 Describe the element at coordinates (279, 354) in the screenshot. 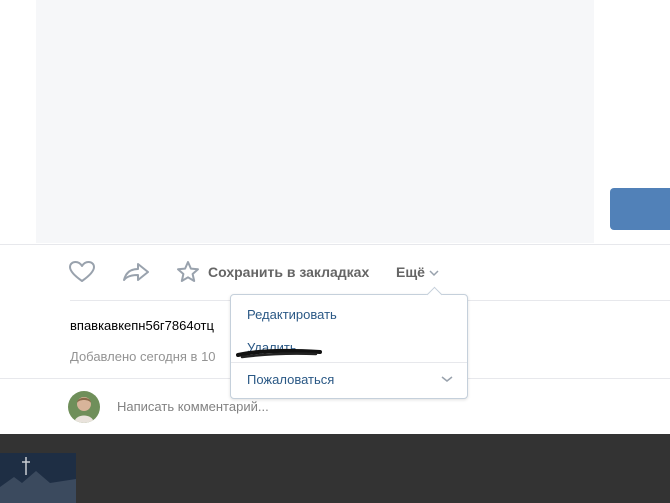

I see `underline-scribble` at that location.